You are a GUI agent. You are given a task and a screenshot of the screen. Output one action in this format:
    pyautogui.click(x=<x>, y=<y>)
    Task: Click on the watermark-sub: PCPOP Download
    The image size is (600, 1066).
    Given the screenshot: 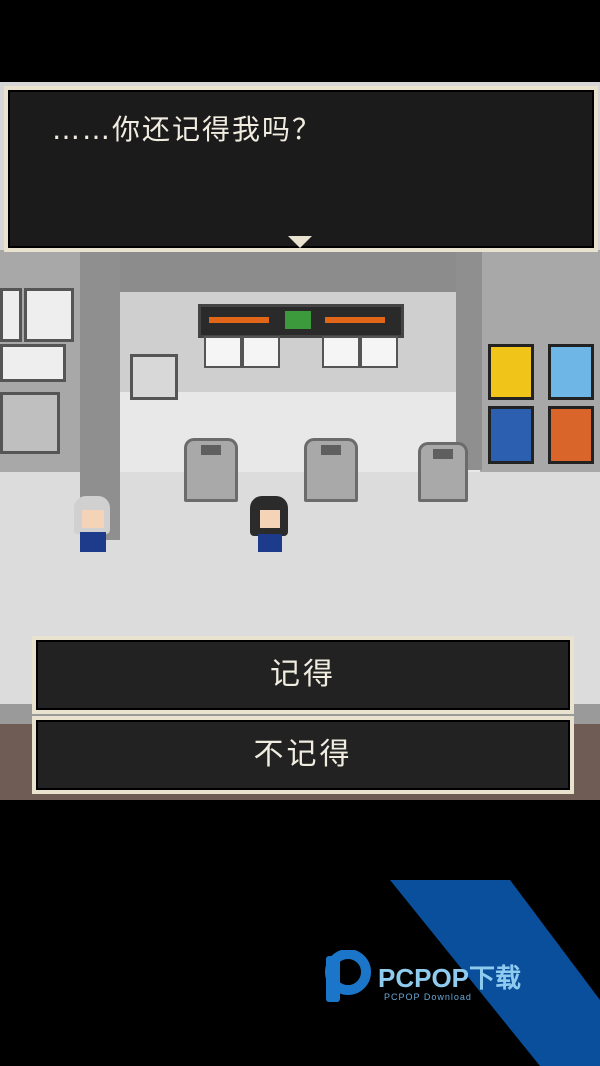 What is the action you would take?
    pyautogui.click(x=428, y=997)
    